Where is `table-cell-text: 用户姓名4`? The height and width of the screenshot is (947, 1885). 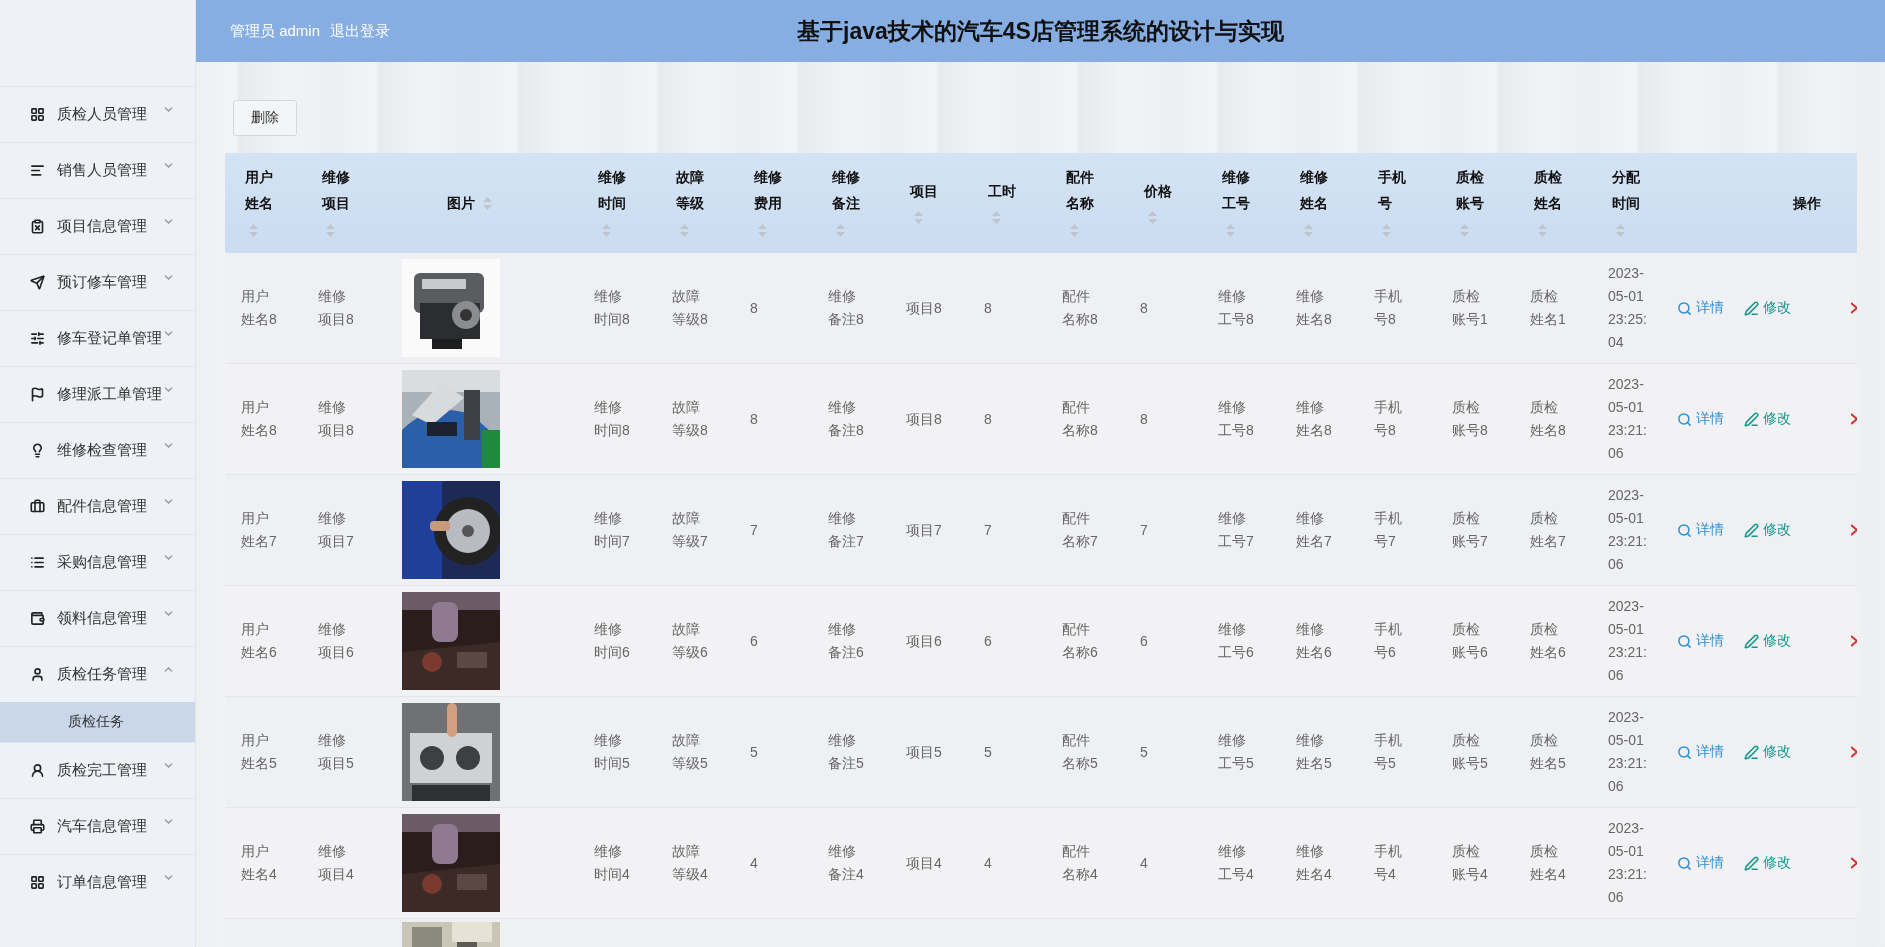 table-cell-text: 用户姓名4 is located at coordinates (259, 863).